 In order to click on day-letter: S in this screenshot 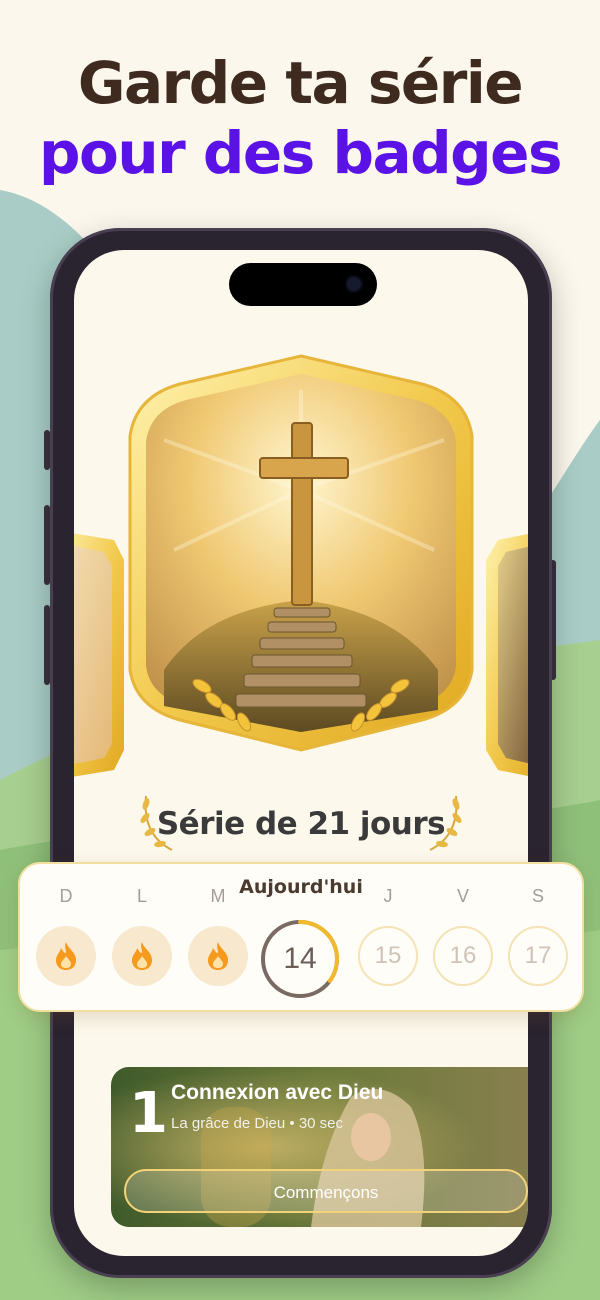, I will do `click(537, 896)`.